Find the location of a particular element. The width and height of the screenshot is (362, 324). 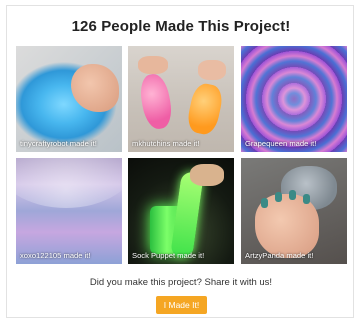

hand-image is located at coordinates (207, 175).